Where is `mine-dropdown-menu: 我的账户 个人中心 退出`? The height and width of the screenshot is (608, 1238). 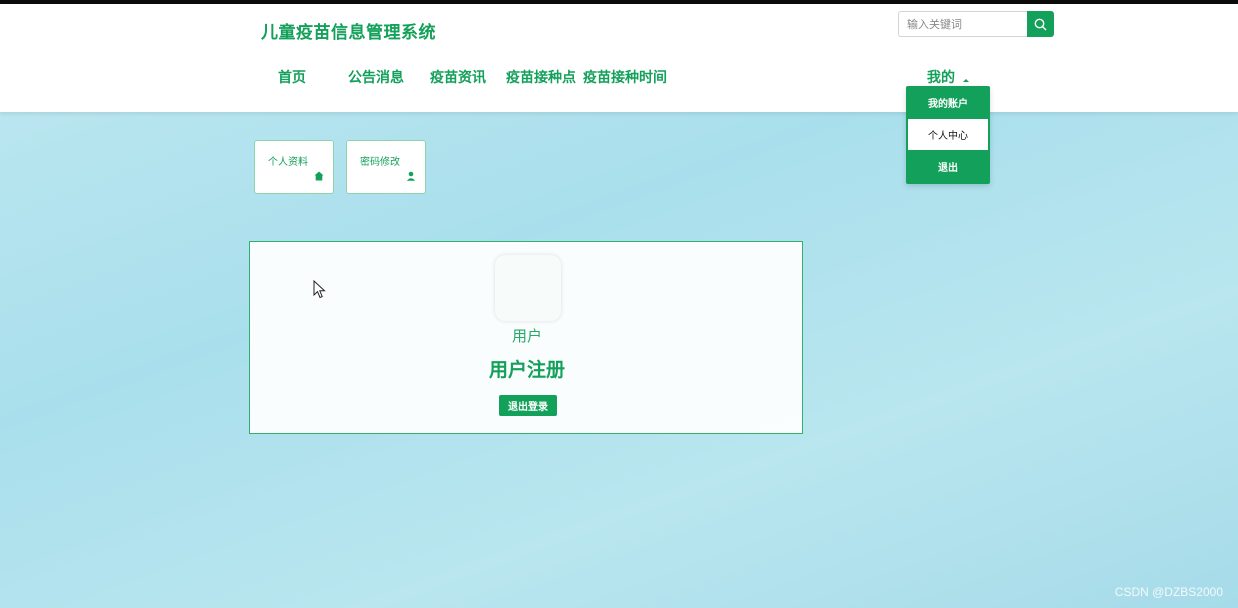 mine-dropdown-menu: 我的账户 个人中心 退出 is located at coordinates (948, 135).